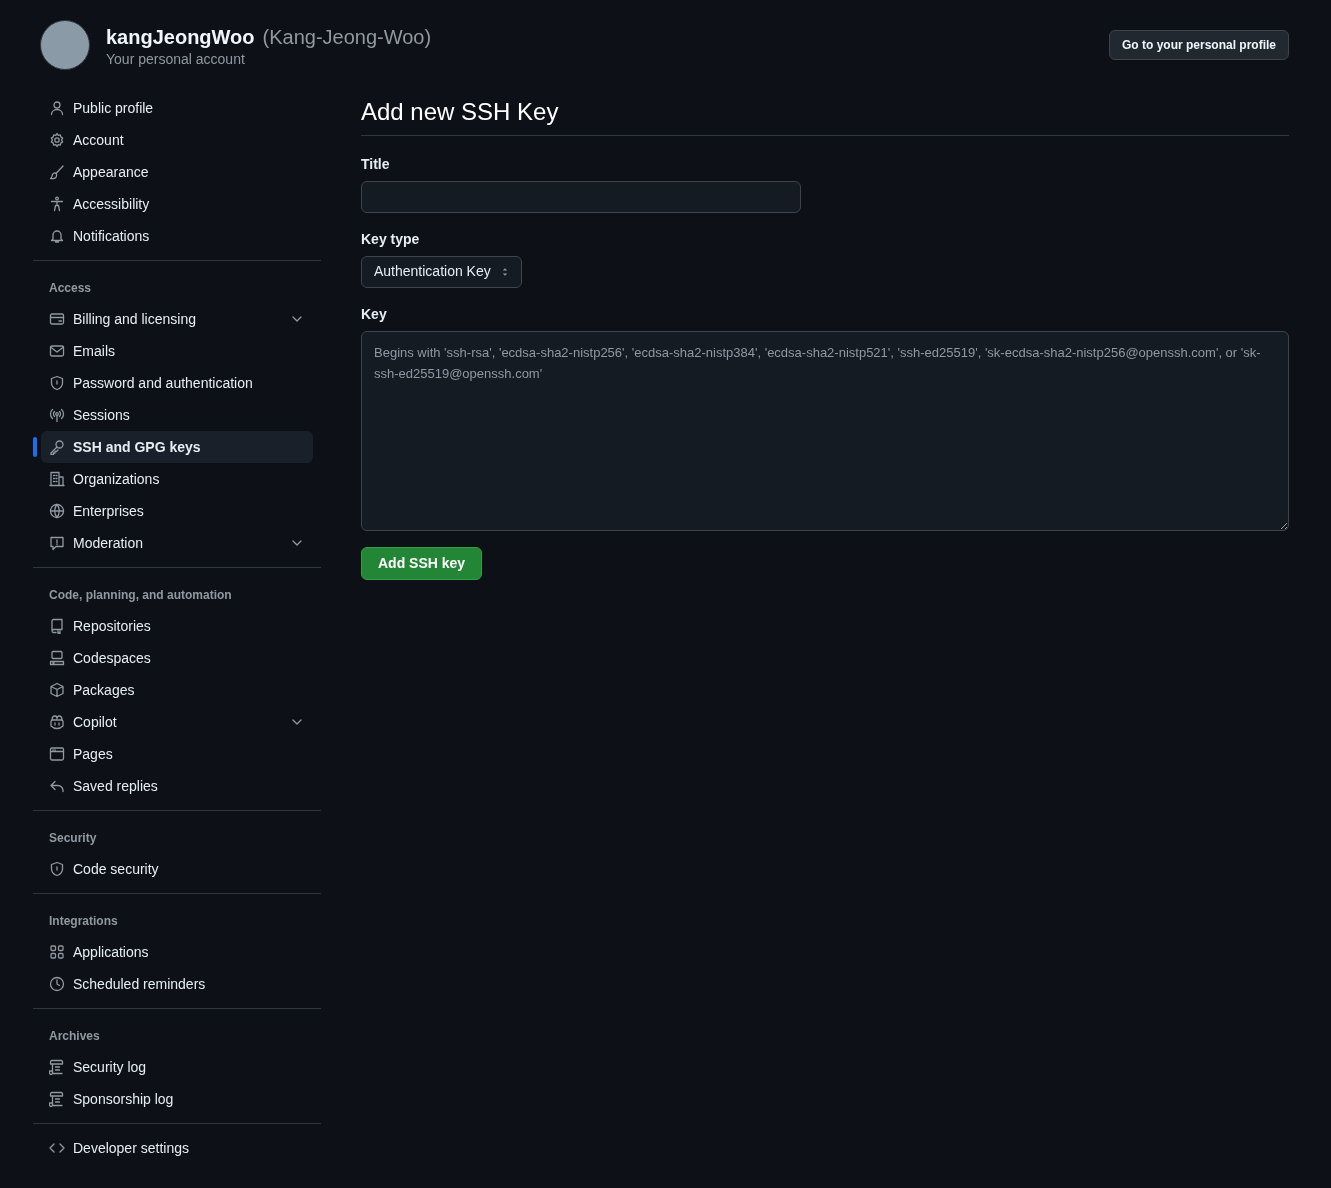 The image size is (1331, 1188). Describe the element at coordinates (177, 543) in the screenshot. I see `sidebar-item: Moderation` at that location.